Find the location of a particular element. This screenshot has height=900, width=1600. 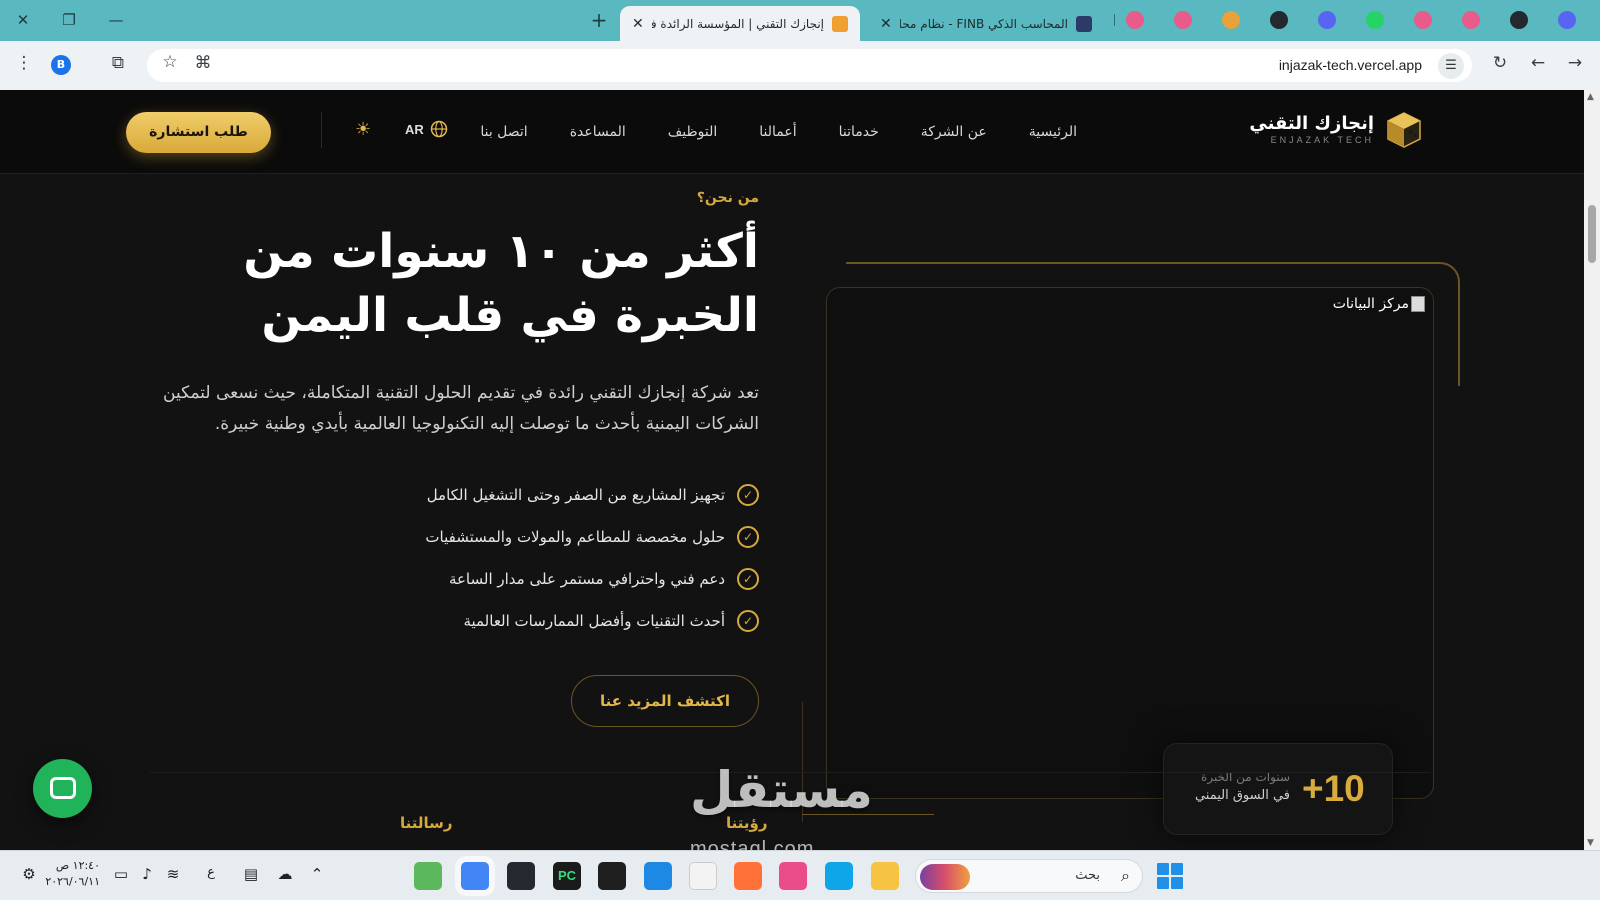

search-placeholder: بحث is located at coordinates (1087, 875).